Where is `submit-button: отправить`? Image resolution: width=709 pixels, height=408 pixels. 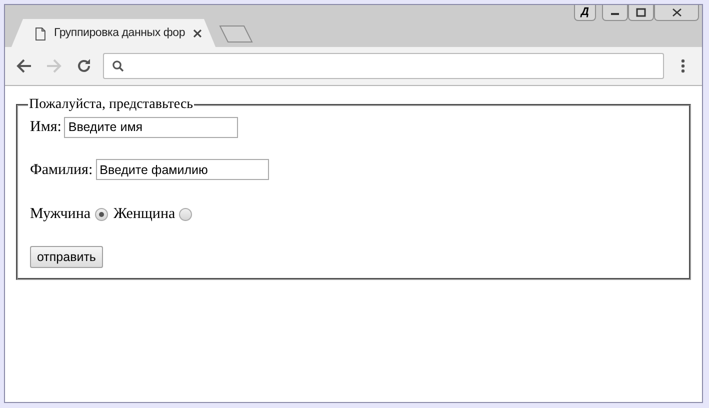 submit-button: отправить is located at coordinates (66, 257).